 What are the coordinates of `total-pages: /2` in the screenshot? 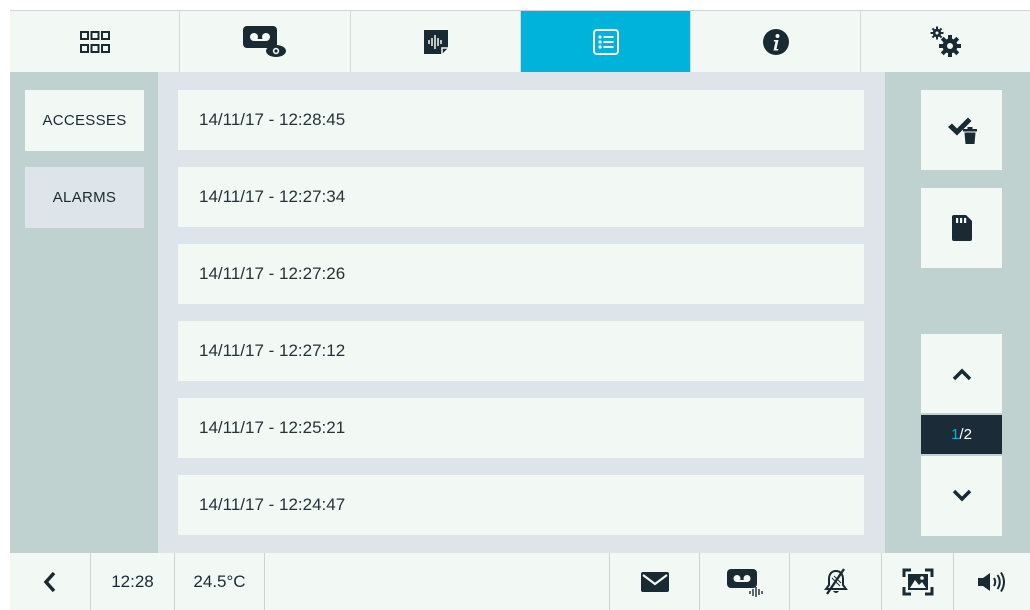 It's located at (965, 434).